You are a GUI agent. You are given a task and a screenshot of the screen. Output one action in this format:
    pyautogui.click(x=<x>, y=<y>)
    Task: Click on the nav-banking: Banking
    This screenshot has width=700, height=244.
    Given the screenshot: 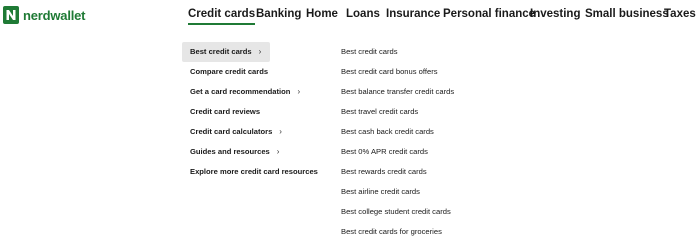 What is the action you would take?
    pyautogui.click(x=278, y=14)
    